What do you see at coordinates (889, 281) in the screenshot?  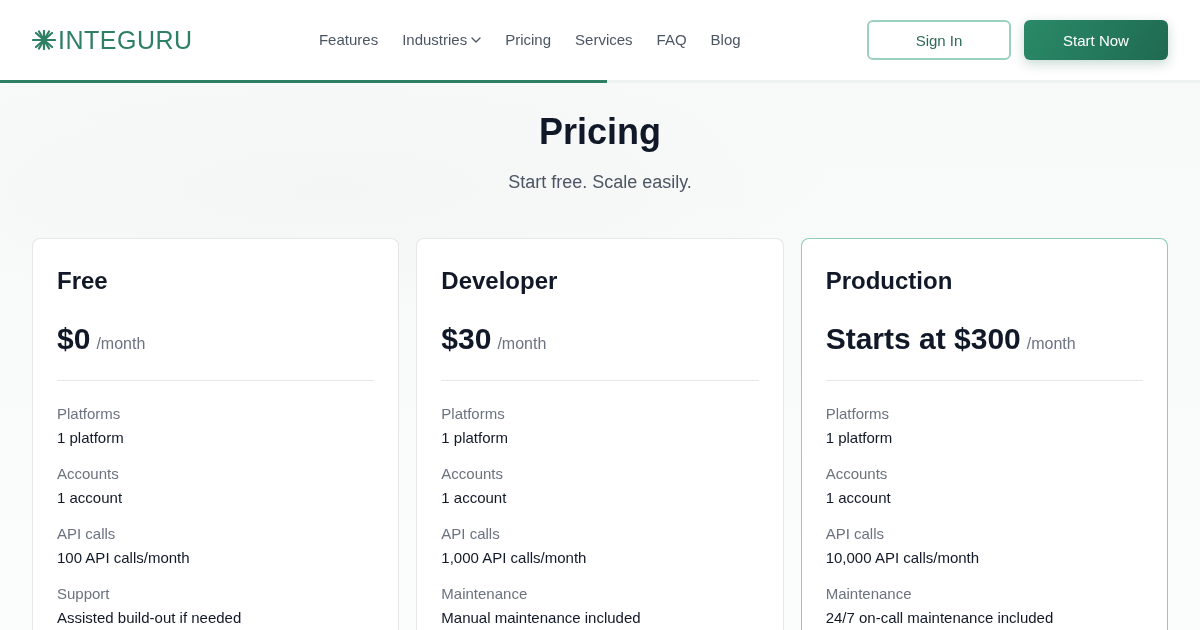 I see `plan-name: Production` at bounding box center [889, 281].